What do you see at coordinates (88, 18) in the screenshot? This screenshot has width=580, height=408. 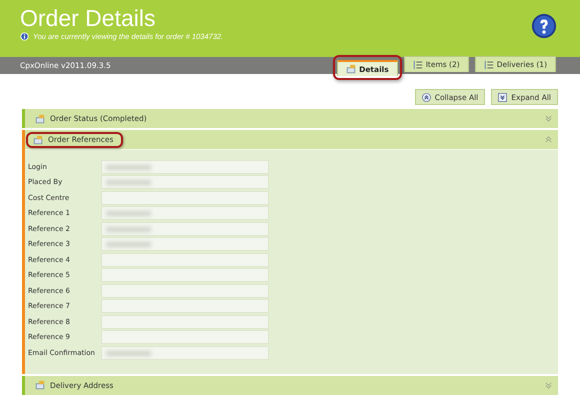 I see `page-title: Order Details` at bounding box center [88, 18].